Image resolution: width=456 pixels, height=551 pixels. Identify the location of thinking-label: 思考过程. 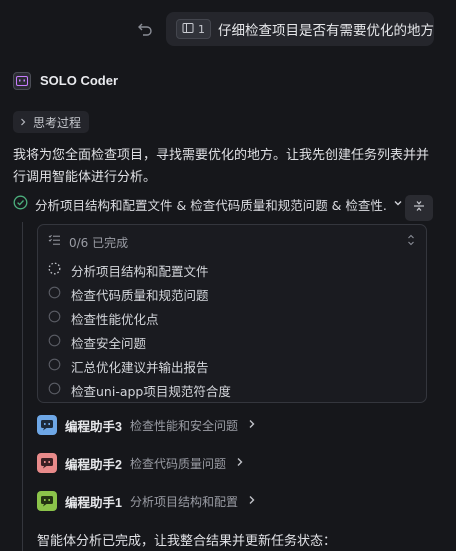
(57, 122).